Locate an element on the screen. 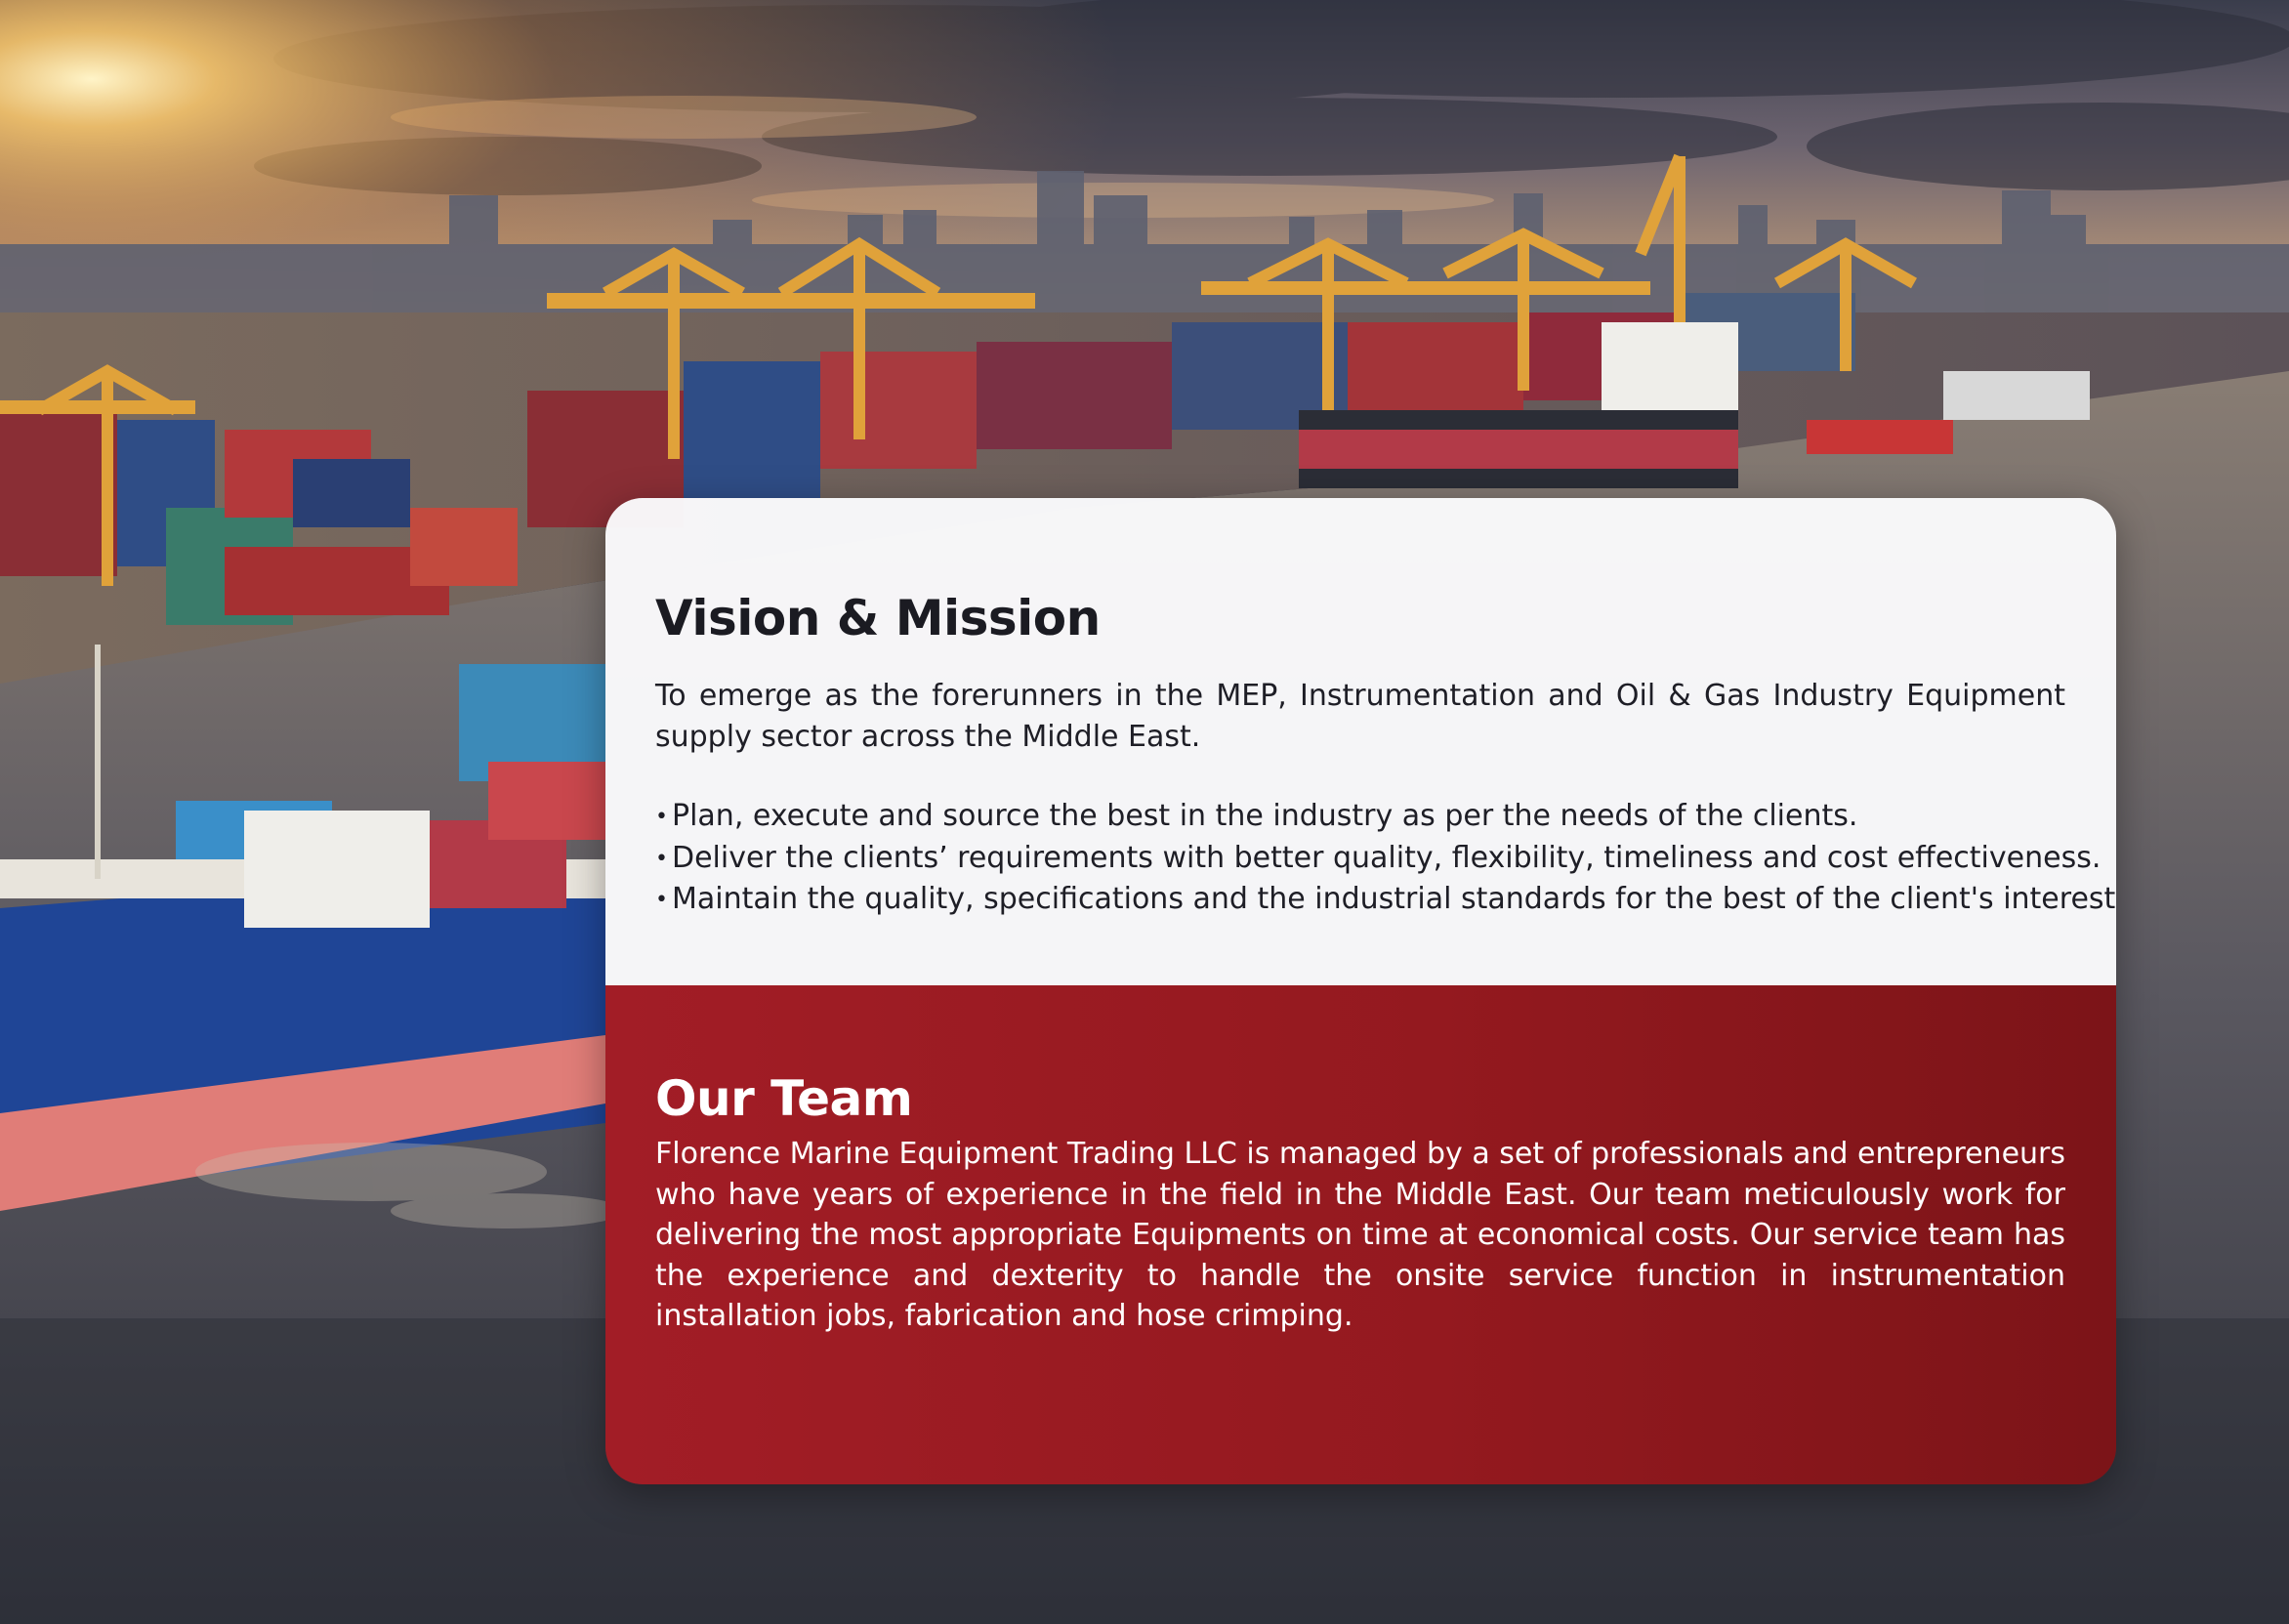  vision-mission-heading: Vision & Mission is located at coordinates (878, 618).